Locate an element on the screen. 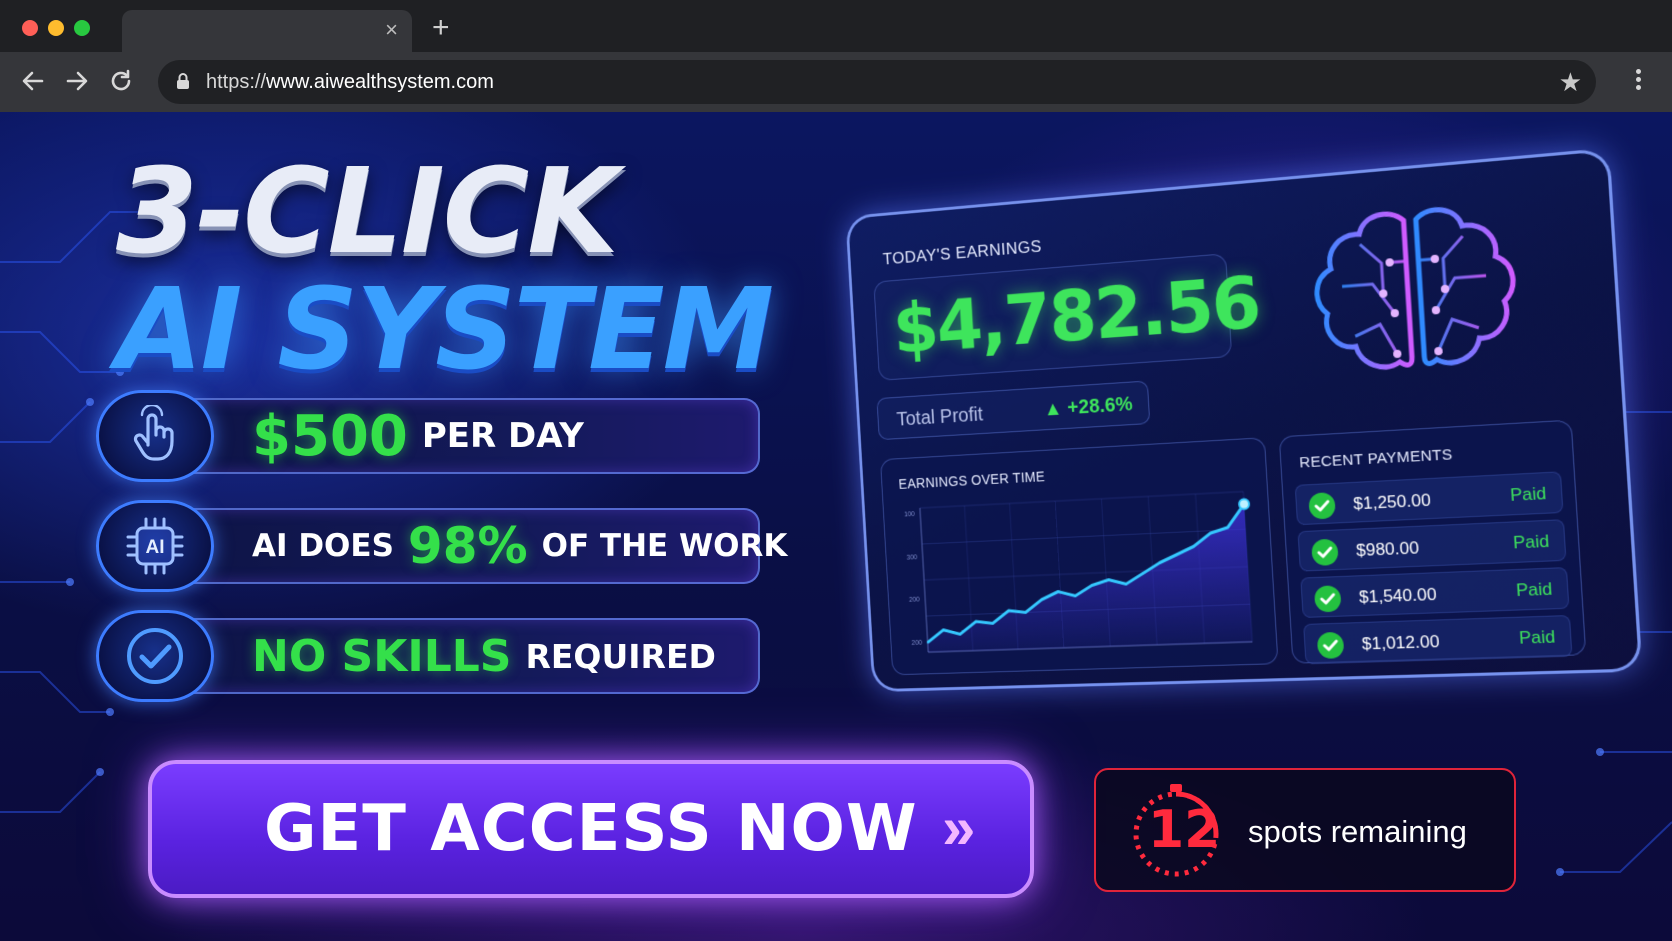 Image resolution: width=1672 pixels, height=941 pixels. feature-highlight: $500 is located at coordinates (330, 436).